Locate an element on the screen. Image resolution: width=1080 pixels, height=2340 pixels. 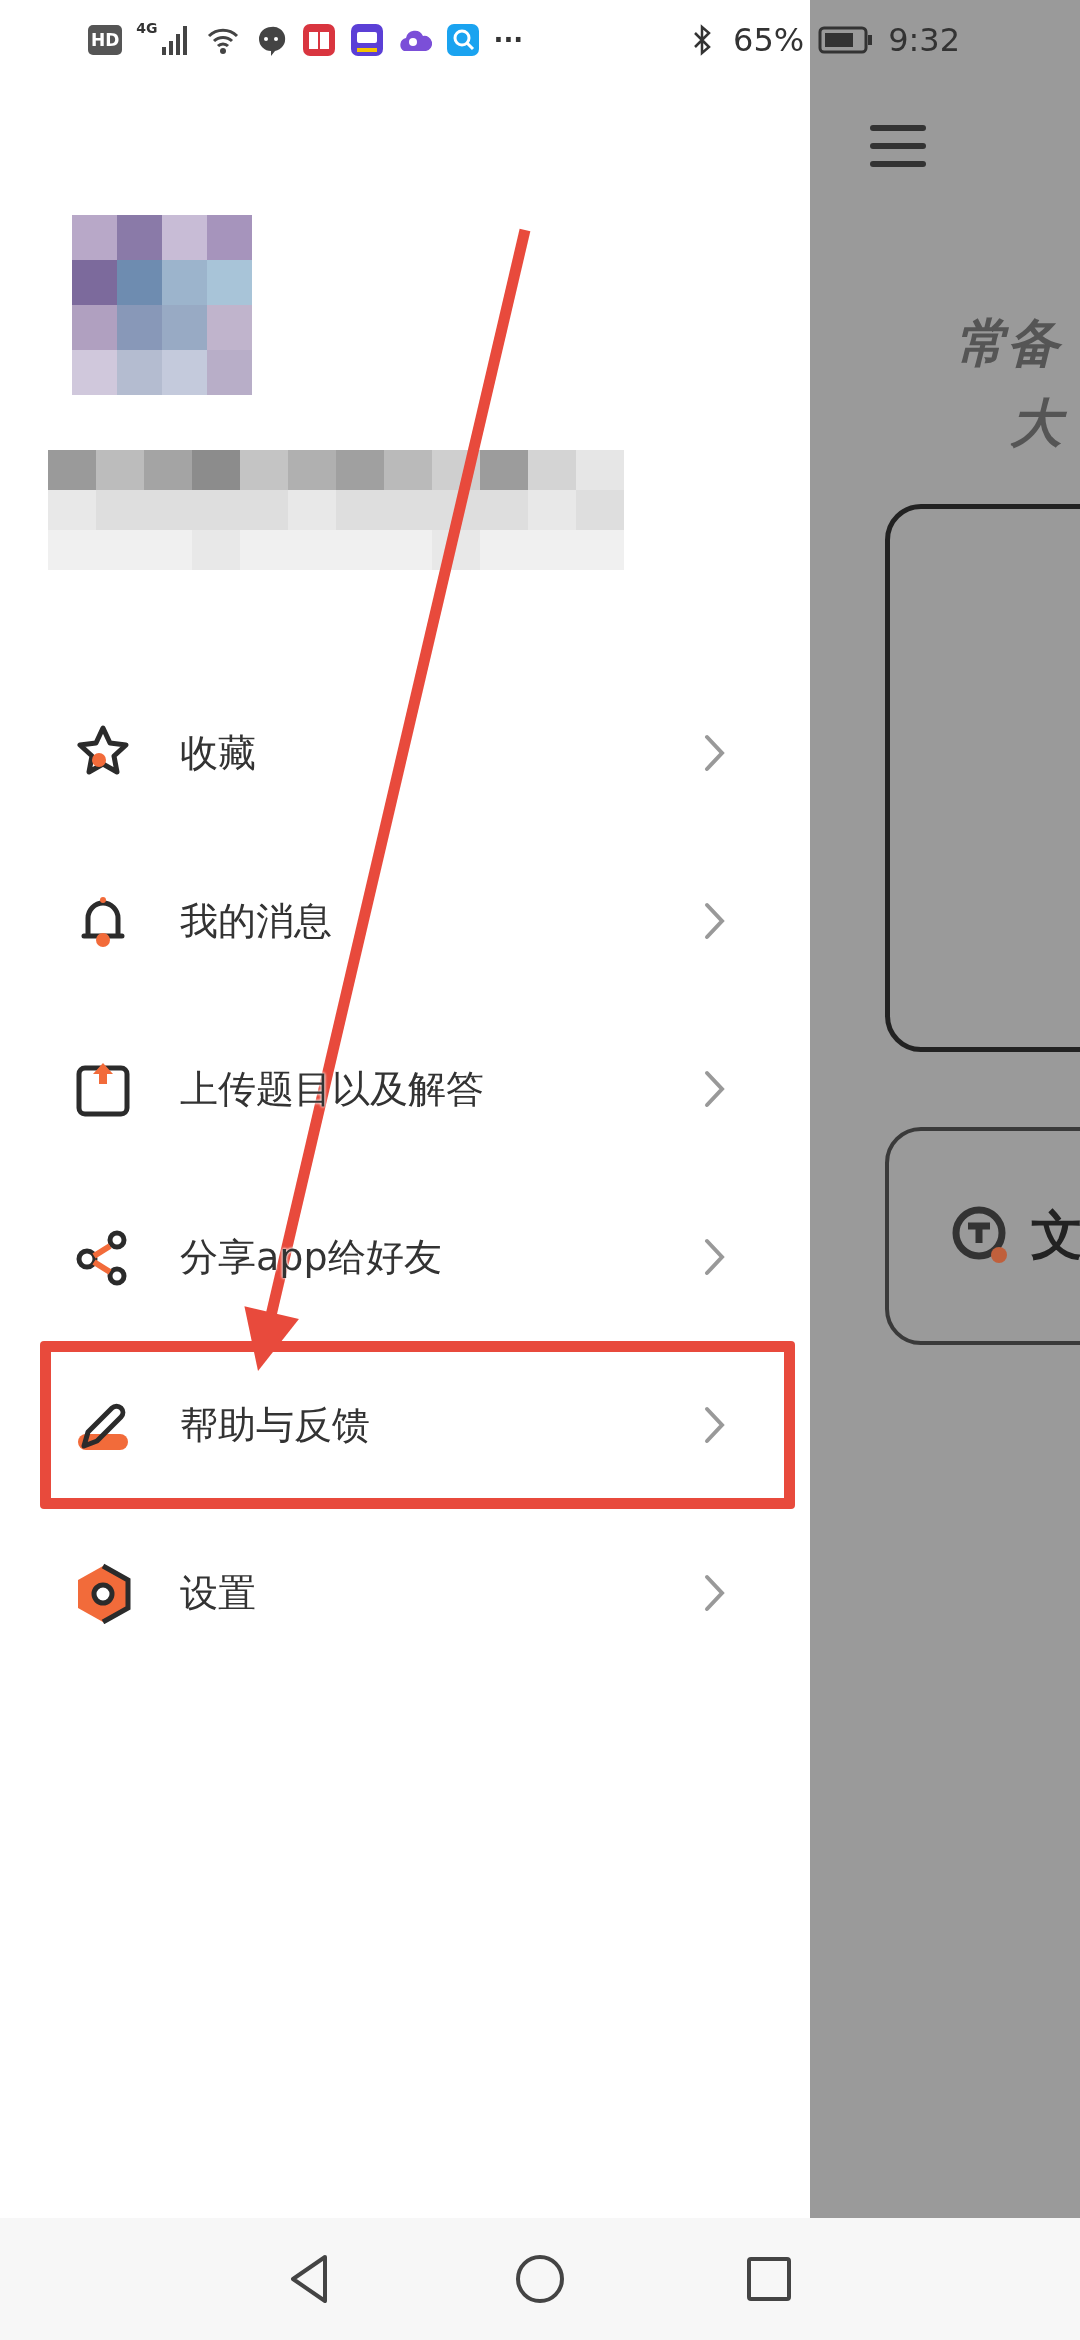
heading-text: 常备 is located at coordinates (1017, 343).